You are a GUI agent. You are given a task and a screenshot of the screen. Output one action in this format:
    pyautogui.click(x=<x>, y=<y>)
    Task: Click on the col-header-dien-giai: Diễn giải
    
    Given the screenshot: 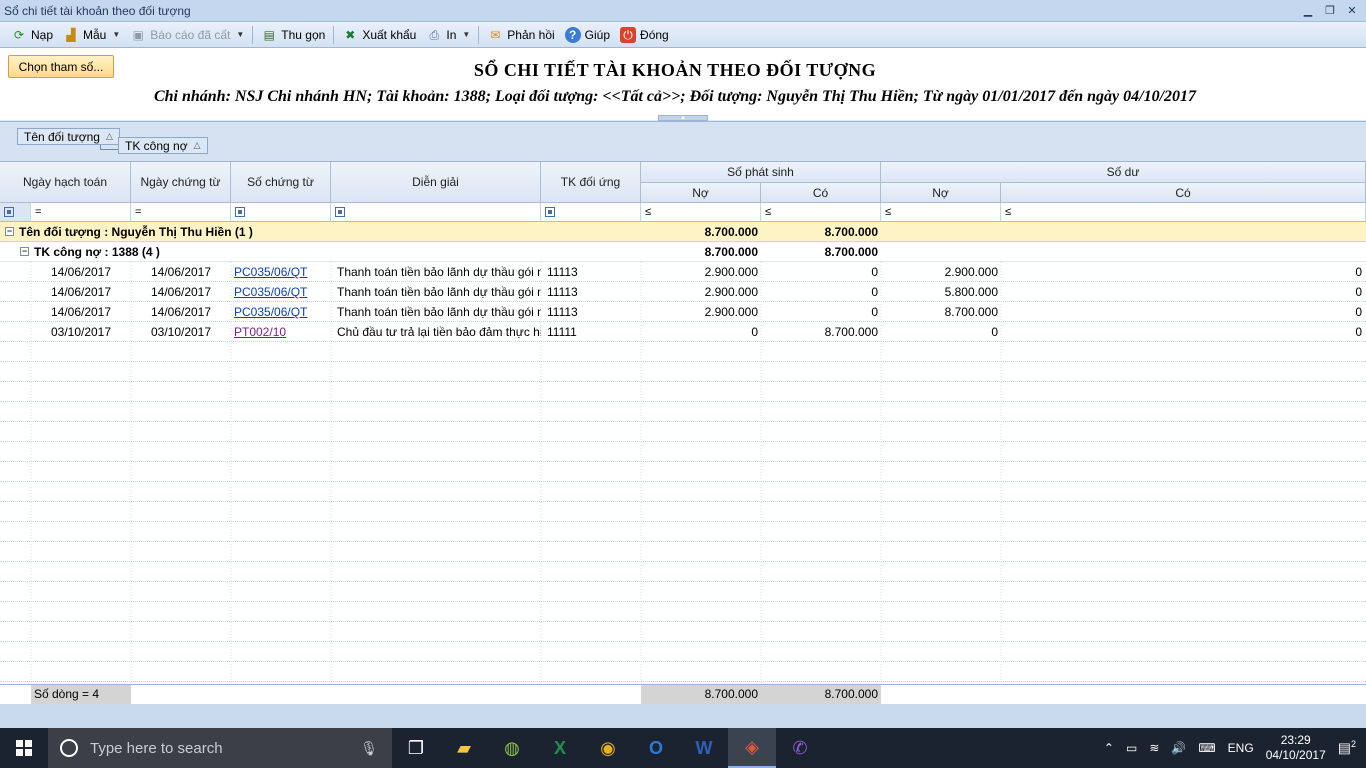 What is the action you would take?
    pyautogui.click(x=436, y=182)
    